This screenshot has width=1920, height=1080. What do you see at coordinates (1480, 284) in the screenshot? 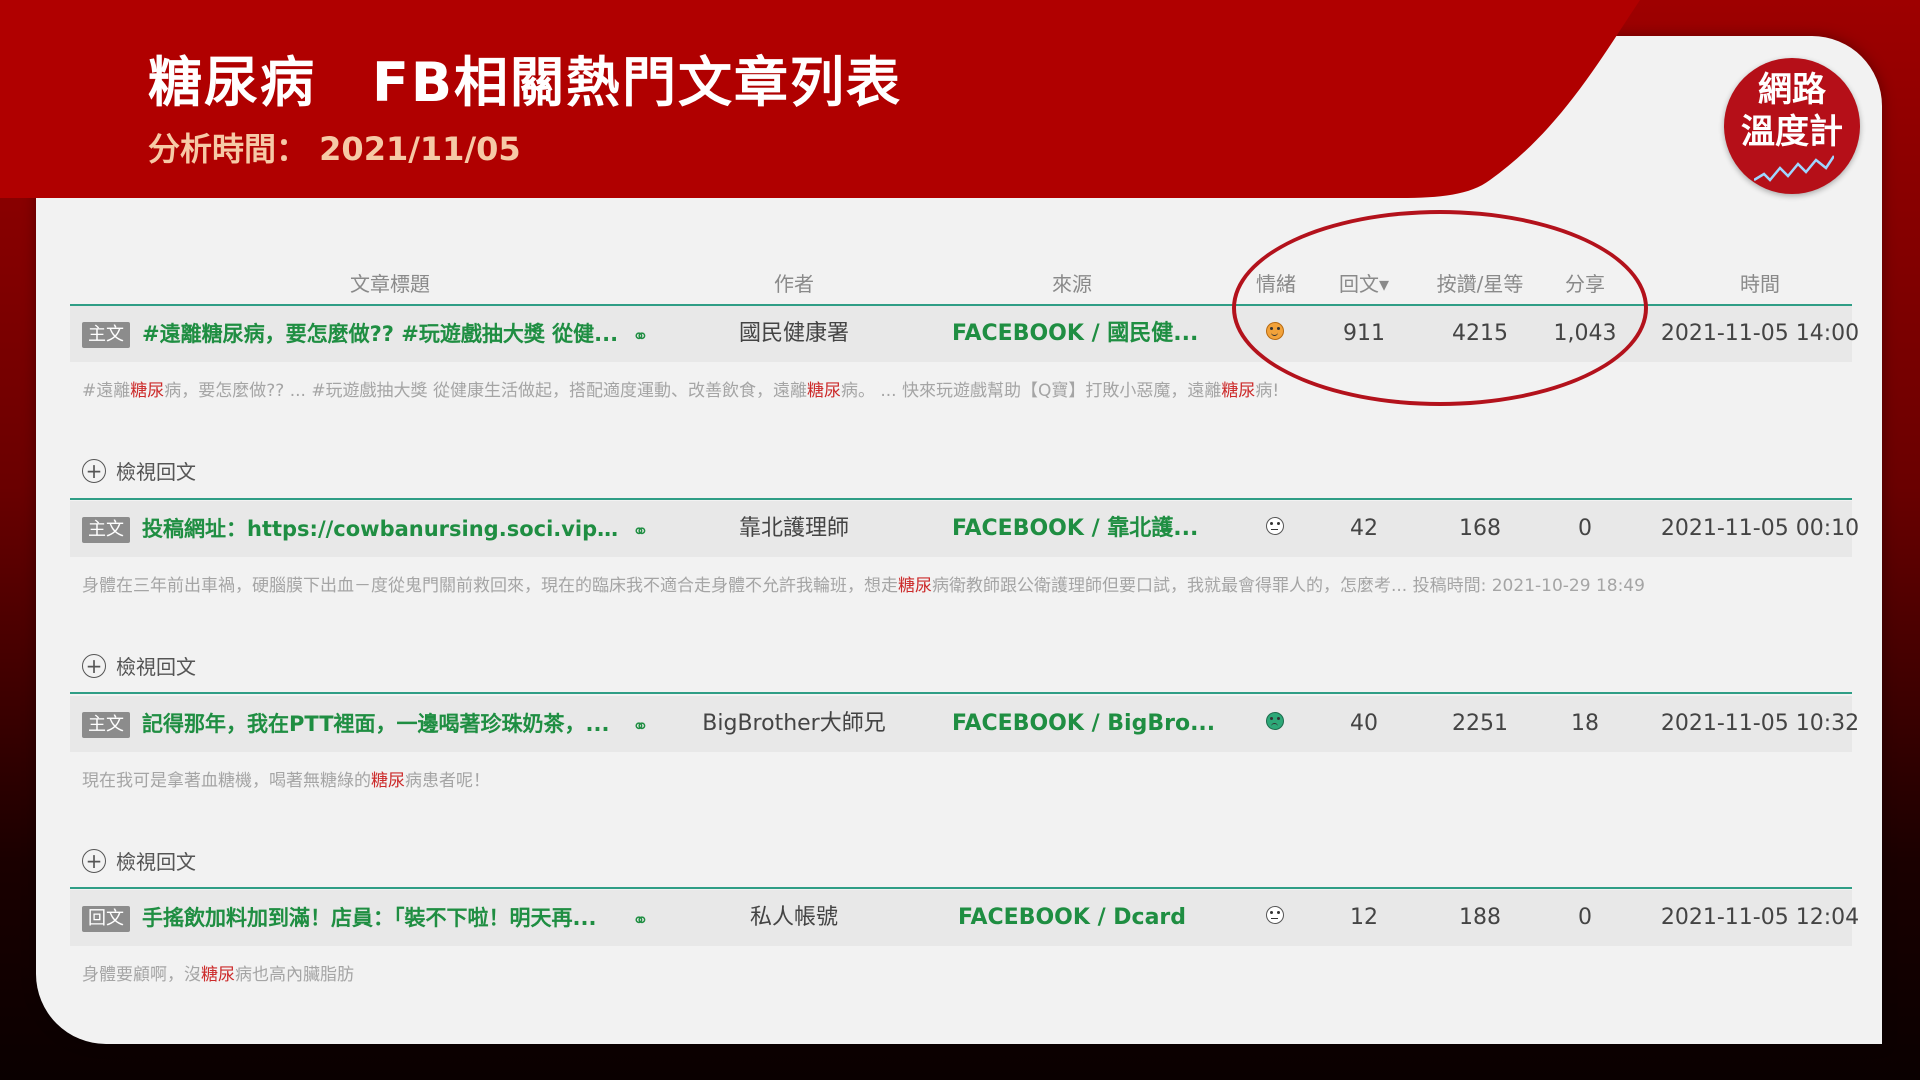
I see `col-likes: 按讚/星等` at bounding box center [1480, 284].